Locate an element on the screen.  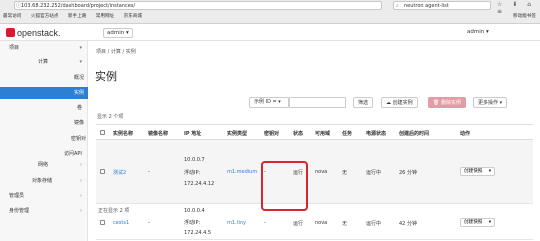
filter-select: 示例 ID = ▾ is located at coordinates (269, 102).